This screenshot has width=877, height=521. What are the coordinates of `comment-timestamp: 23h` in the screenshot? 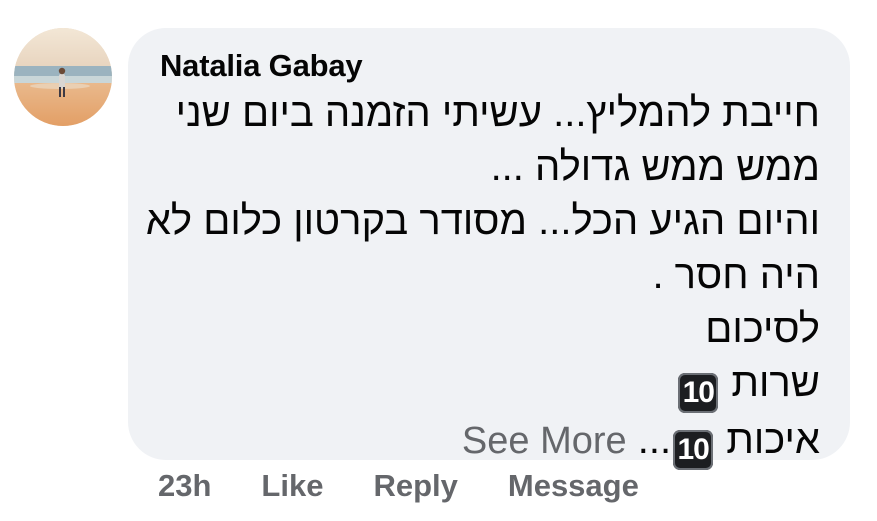 It's located at (184, 486).